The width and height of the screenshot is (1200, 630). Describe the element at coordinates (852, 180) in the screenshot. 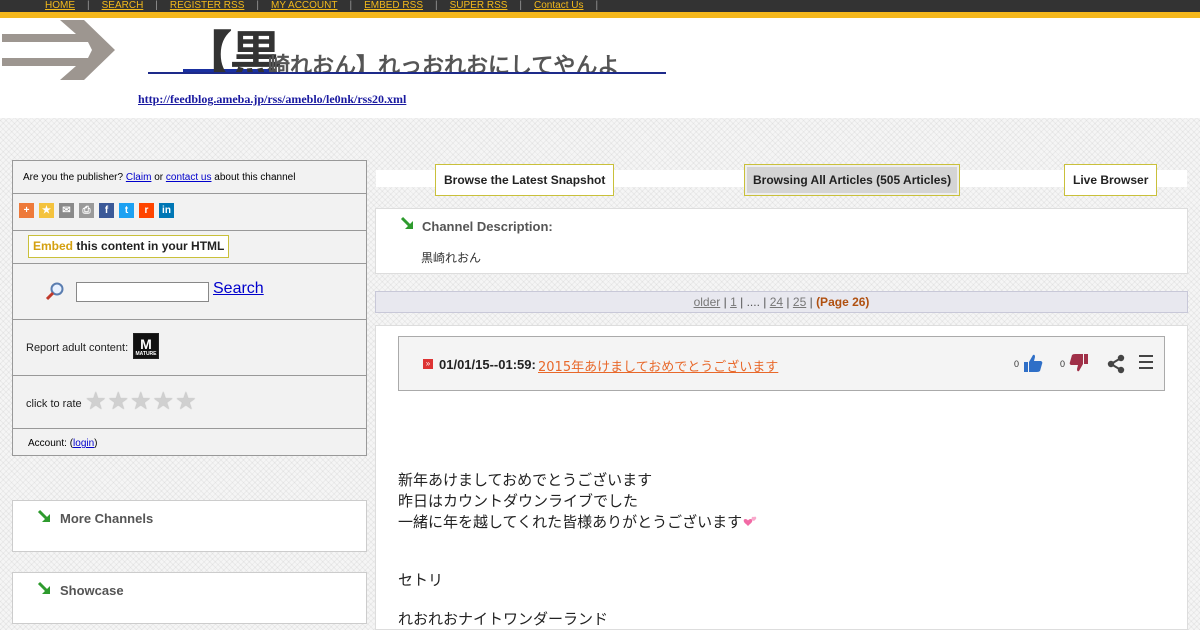

I see `tab-all-articles: Browsing All Articles (505 Articles)` at that location.